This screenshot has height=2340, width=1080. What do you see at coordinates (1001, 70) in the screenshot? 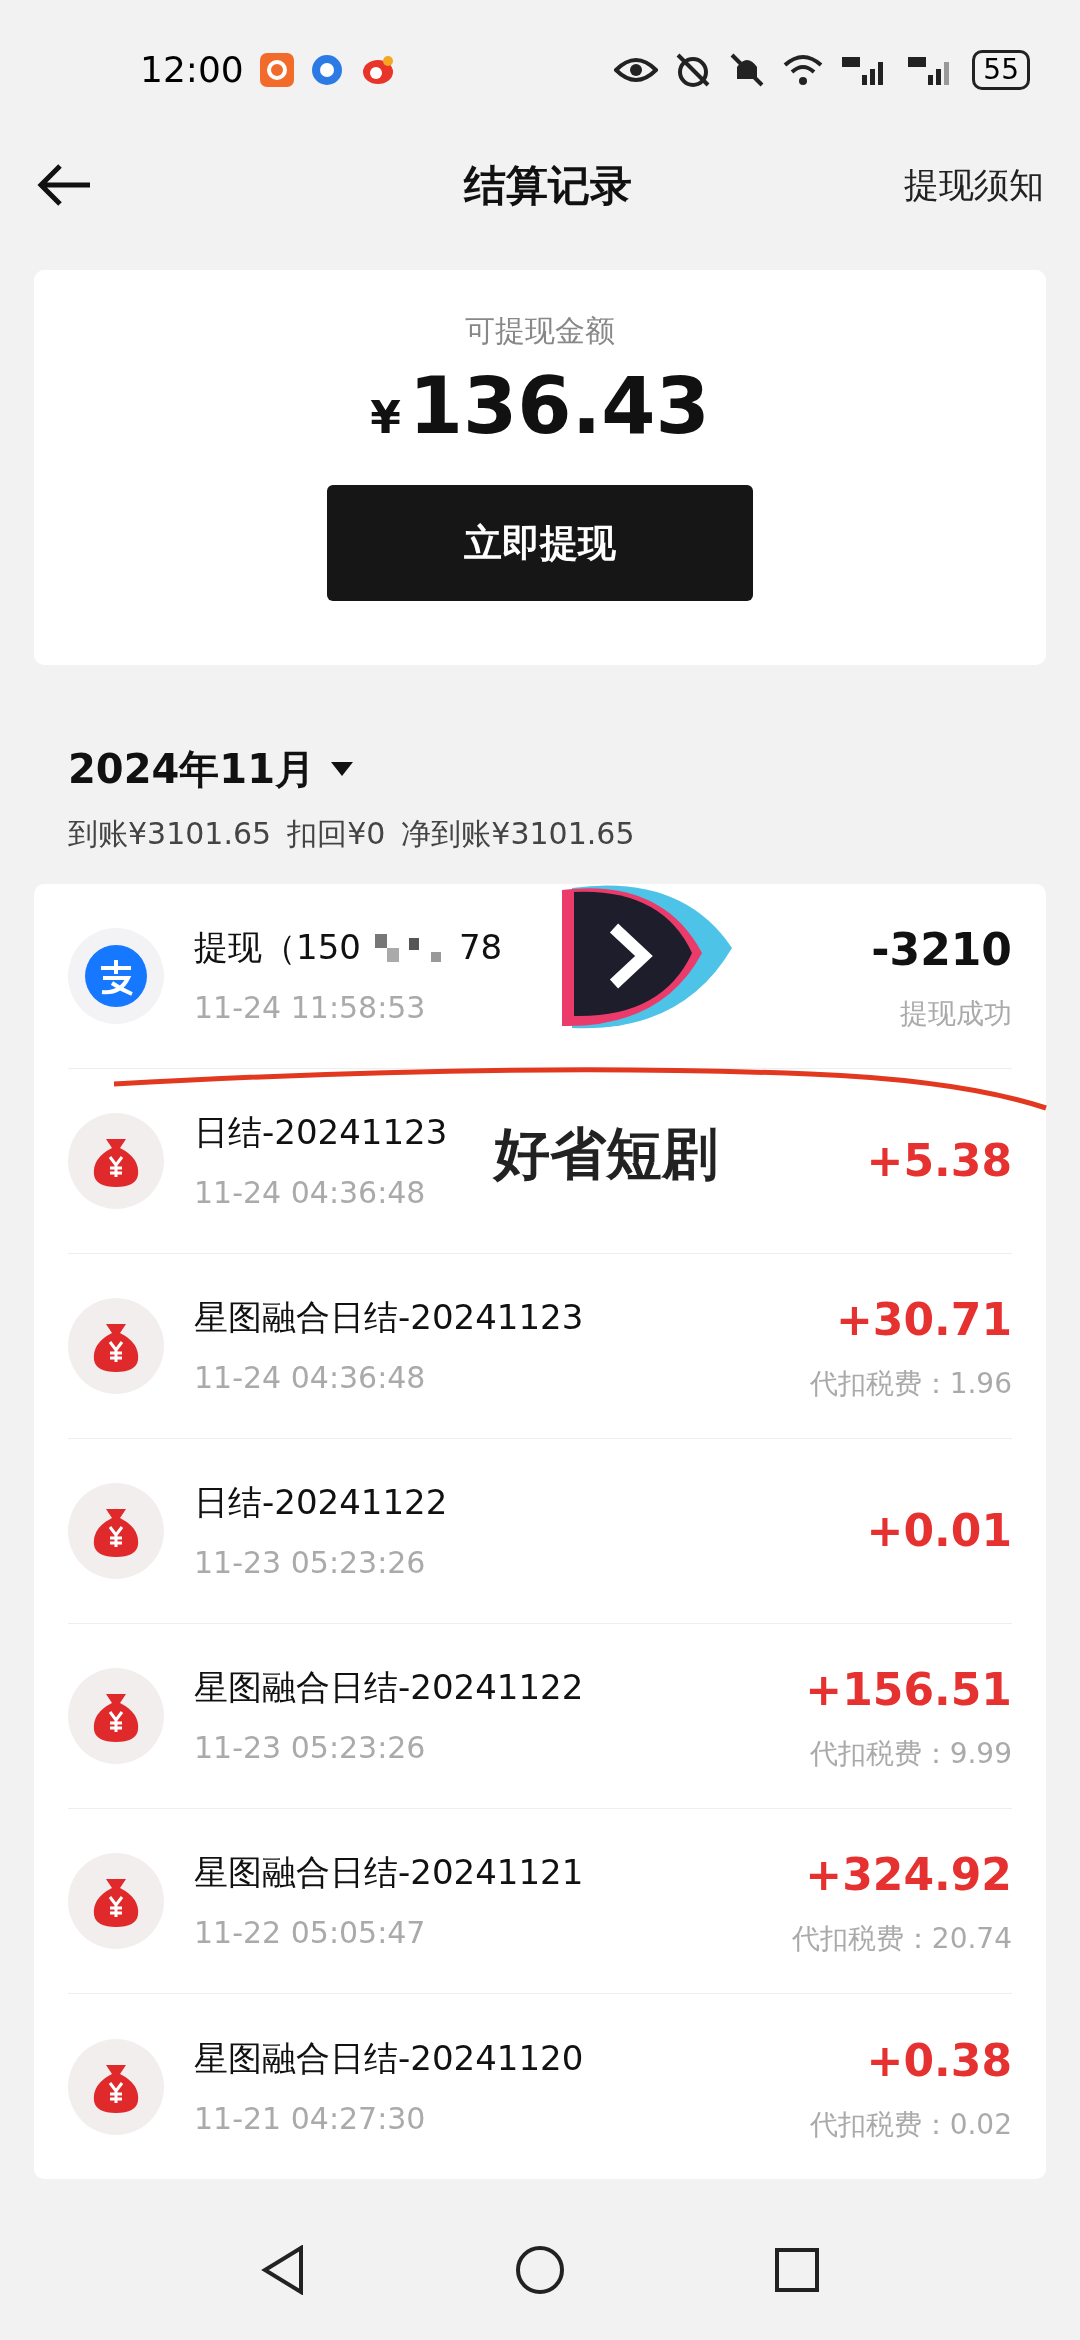
I see `battery-indicator: 55` at bounding box center [1001, 70].